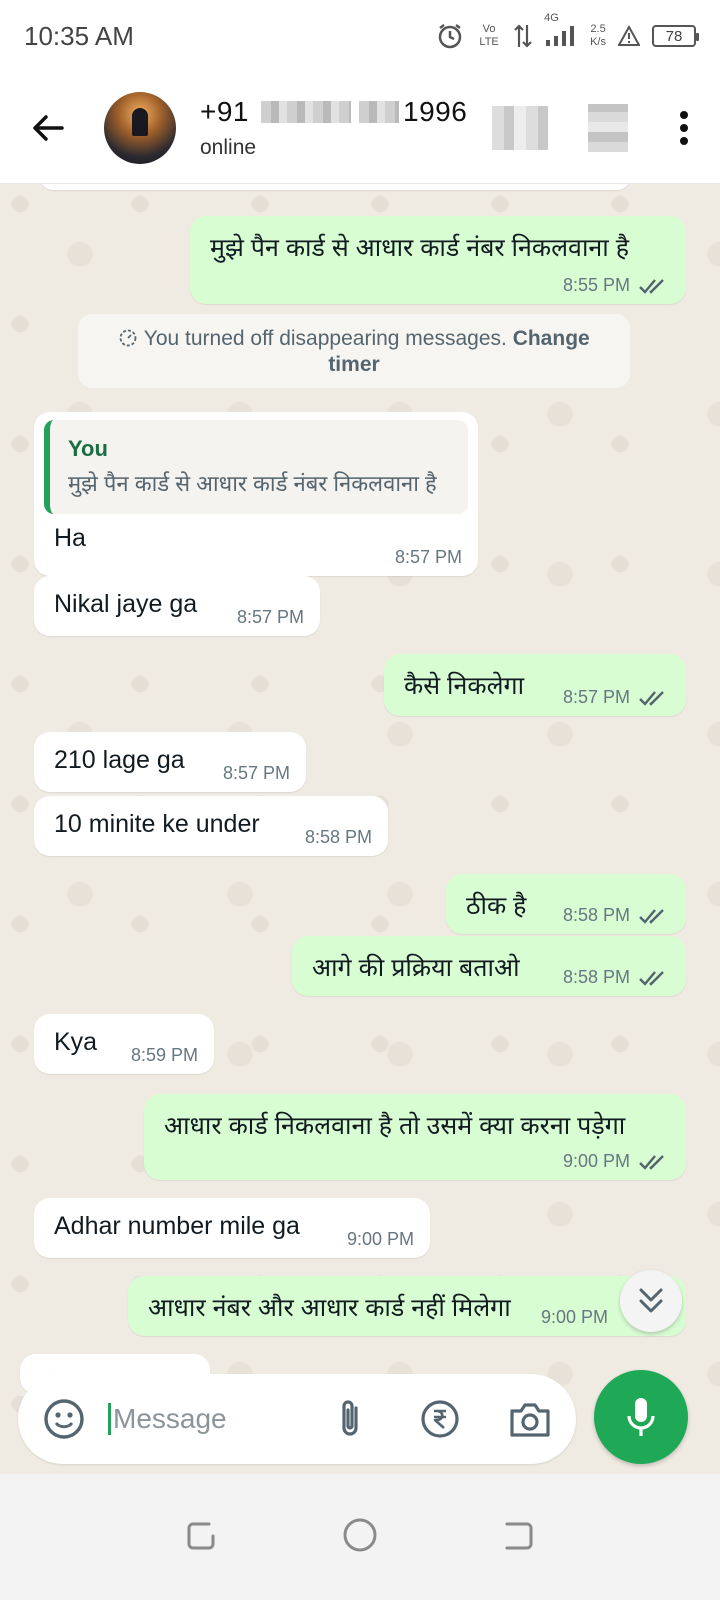  What do you see at coordinates (328, 338) in the screenshot?
I see `system-text: You turned off disappearing messages.` at bounding box center [328, 338].